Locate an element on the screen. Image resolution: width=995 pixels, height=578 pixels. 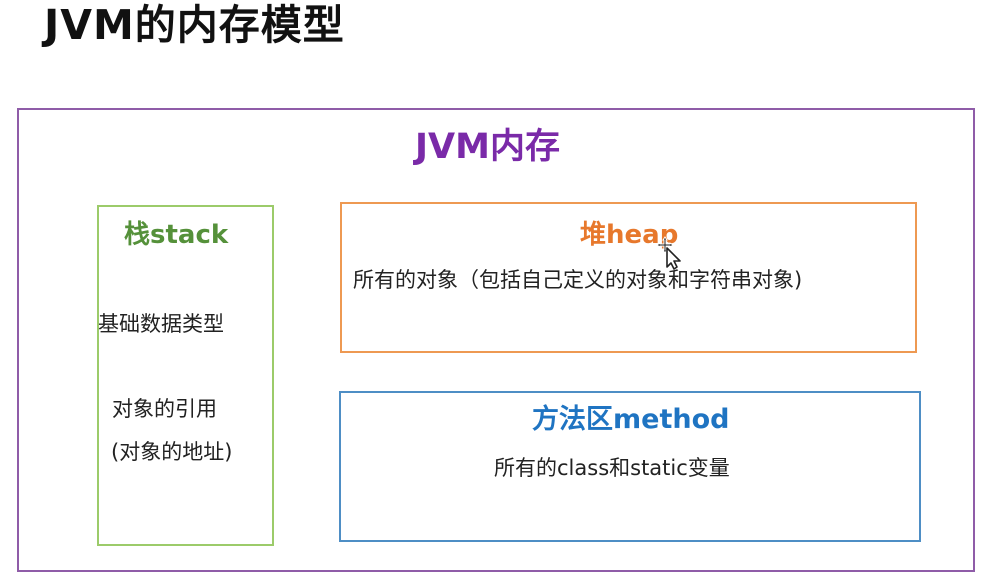
method-area-title: 方法区method is located at coordinates (631, 419).